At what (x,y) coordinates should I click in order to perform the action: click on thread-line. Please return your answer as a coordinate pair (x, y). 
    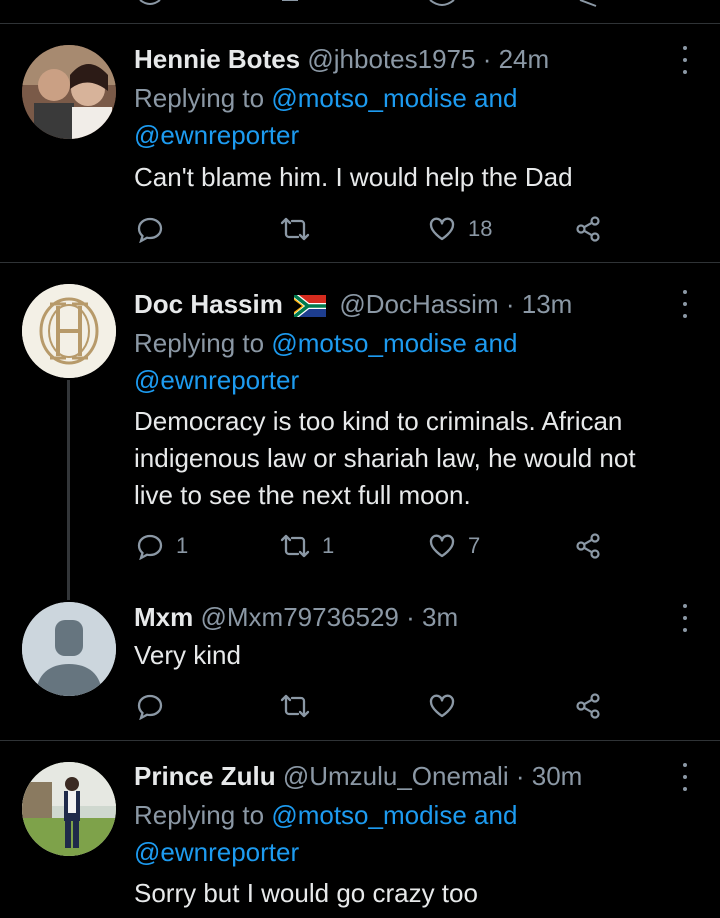
    Looking at the image, I should click on (68, 490).